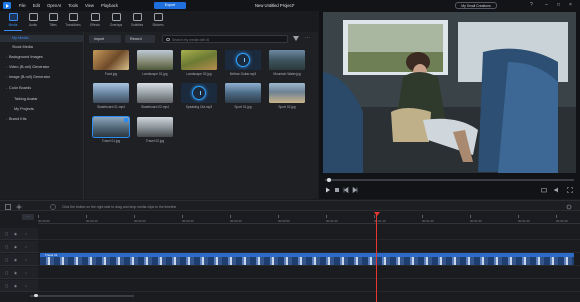 Image resolution: width=580 pixels, height=302 pixels. What do you see at coordinates (22, 5) in the screenshot?
I see `menu-file: File` at bounding box center [22, 5].